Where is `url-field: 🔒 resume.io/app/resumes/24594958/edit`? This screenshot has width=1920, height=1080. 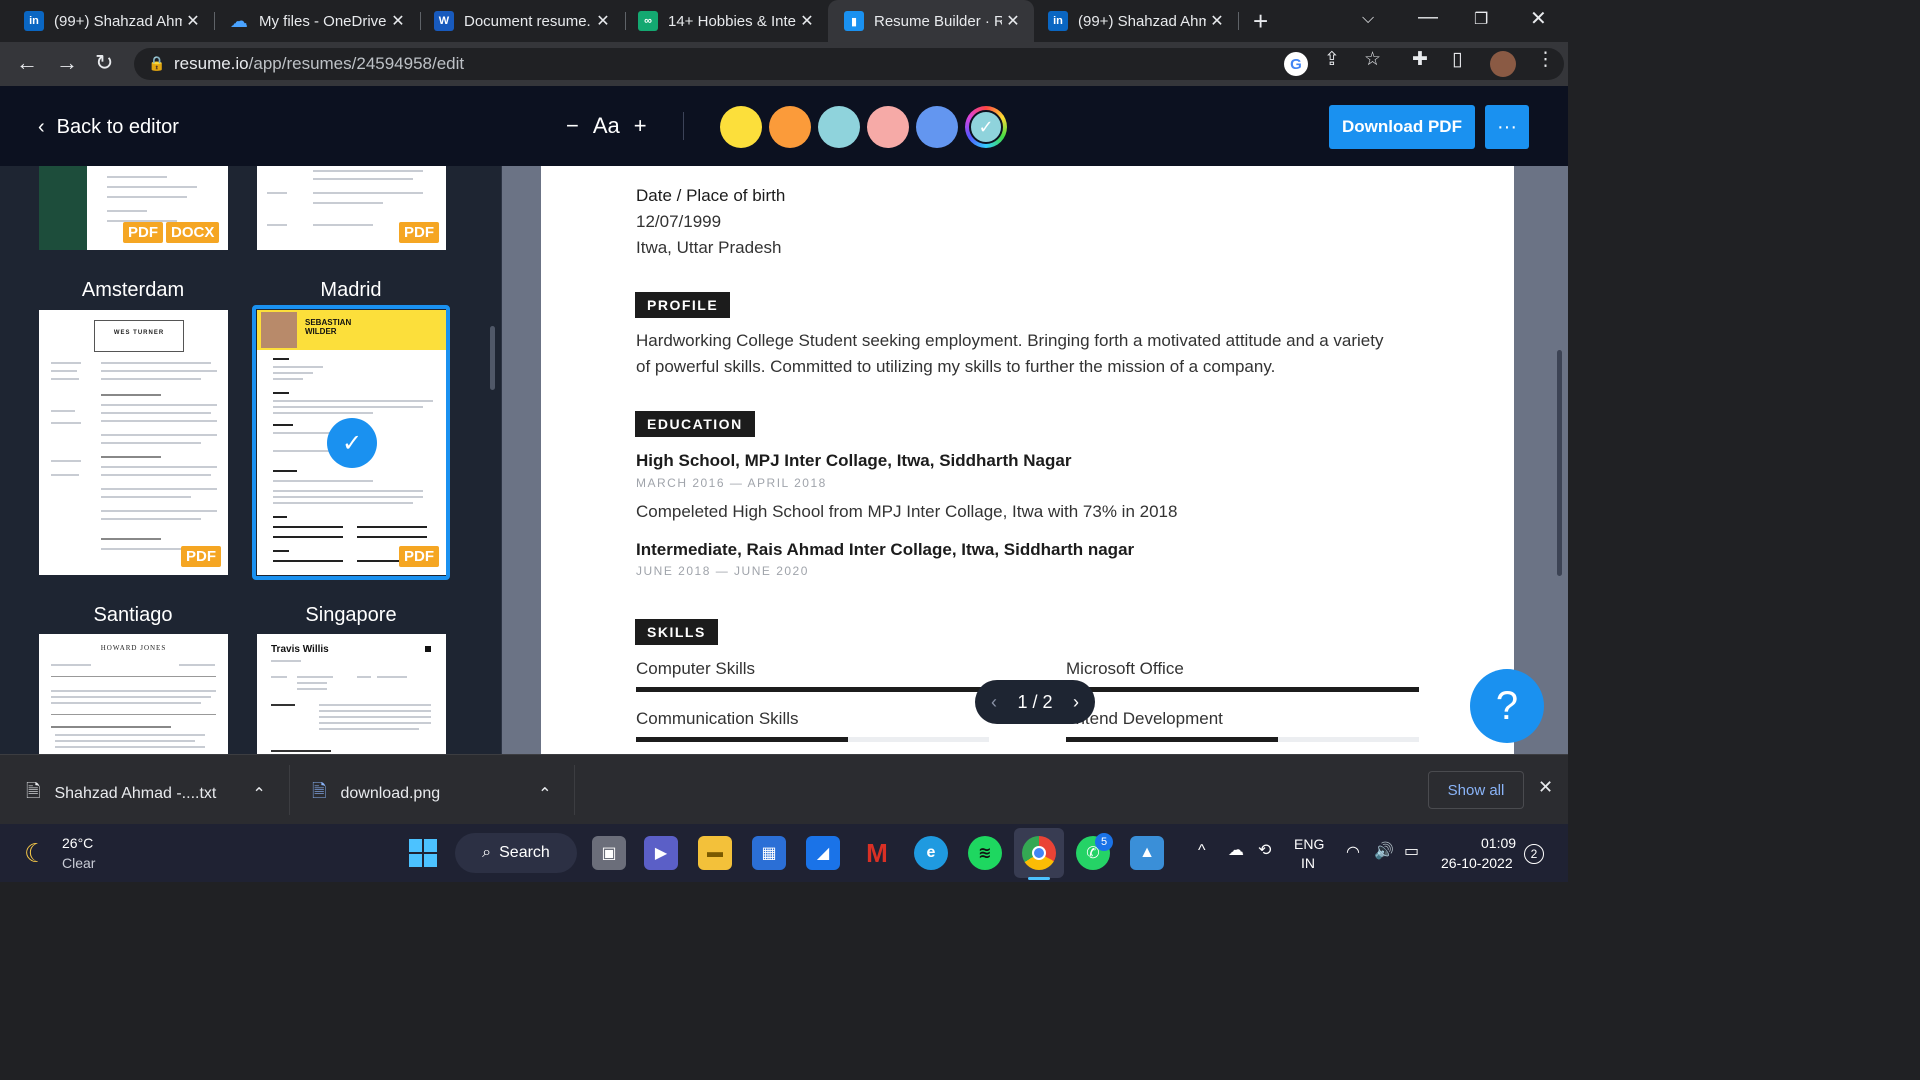
url-field: 🔒 resume.io/app/resumes/24594958/edit is located at coordinates (849, 64).